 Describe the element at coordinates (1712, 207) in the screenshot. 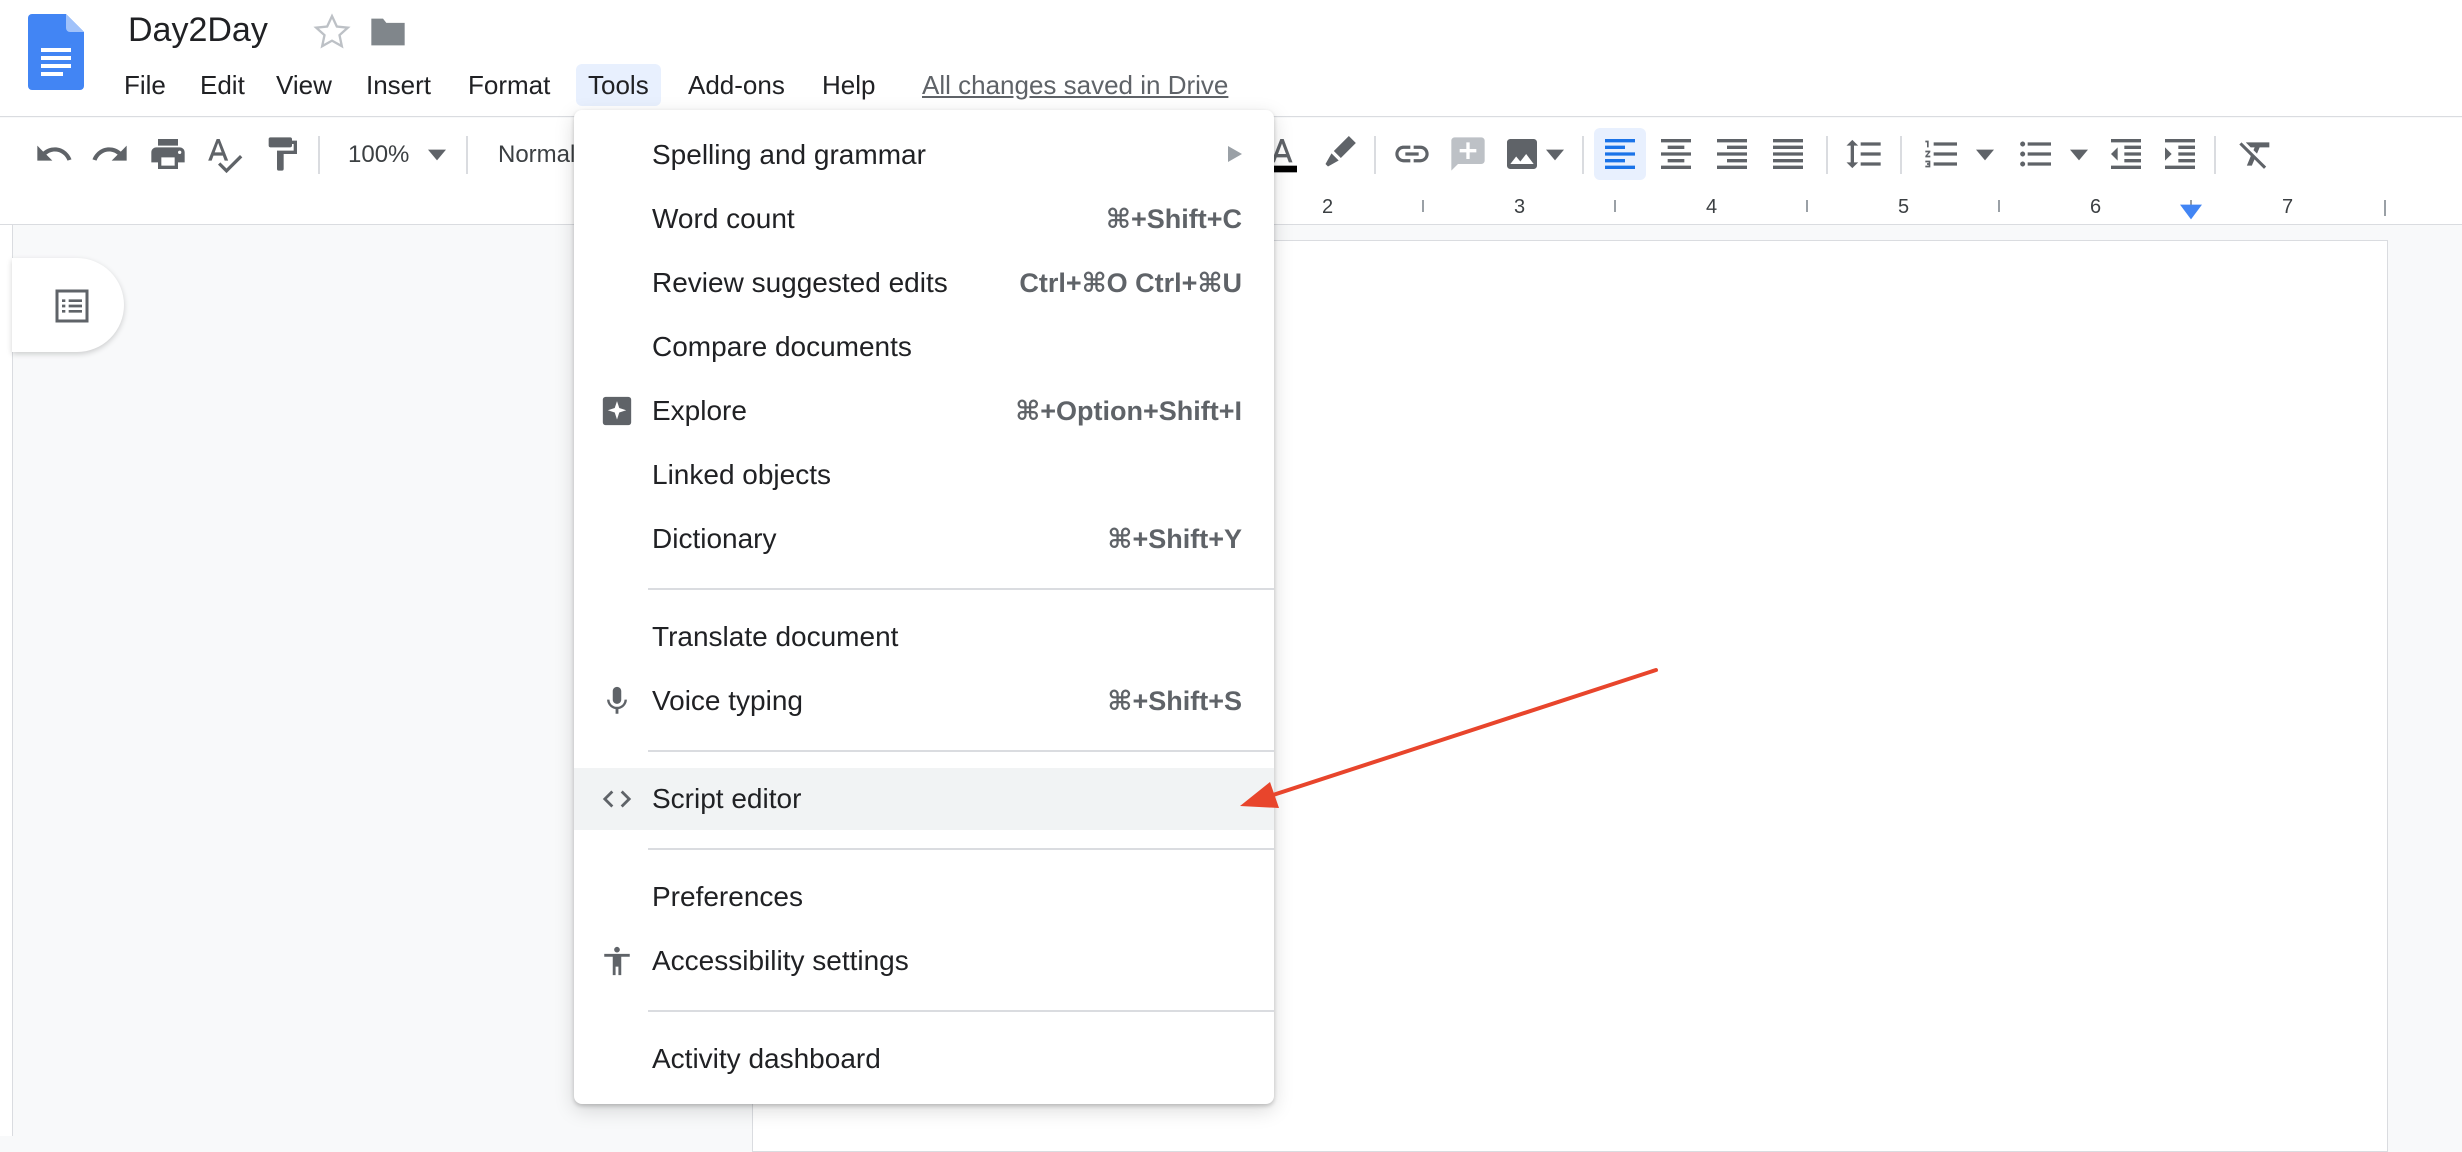

I see `ruler-label: 4` at that location.